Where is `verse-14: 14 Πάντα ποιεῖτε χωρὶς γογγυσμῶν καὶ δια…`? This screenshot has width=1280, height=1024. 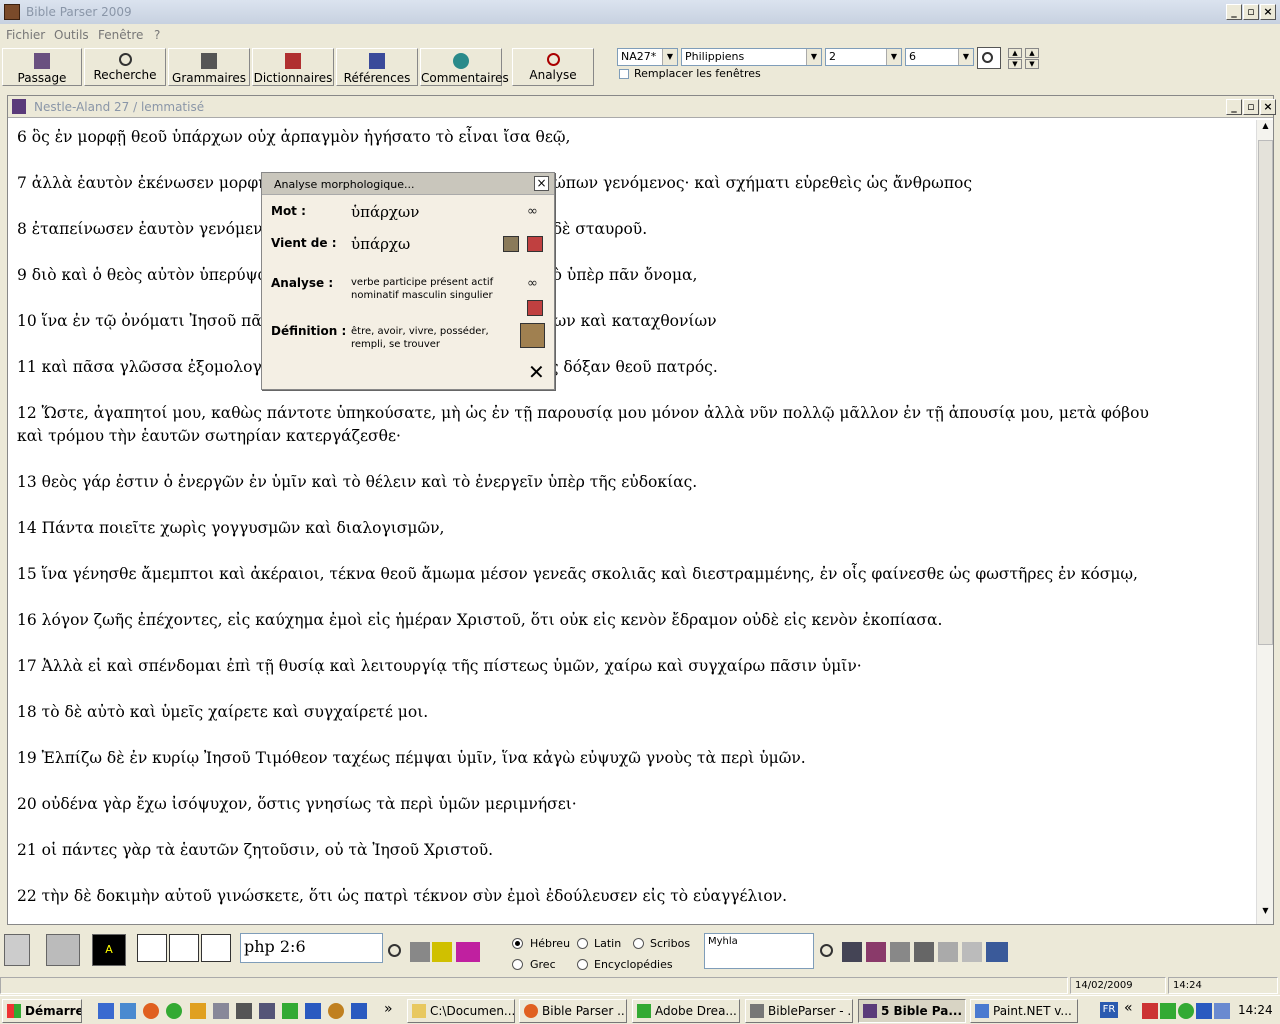 verse-14: 14 Πάντα ποιεῖτε χωρὶς γογγυσμῶν καὶ δια… is located at coordinates (627, 528).